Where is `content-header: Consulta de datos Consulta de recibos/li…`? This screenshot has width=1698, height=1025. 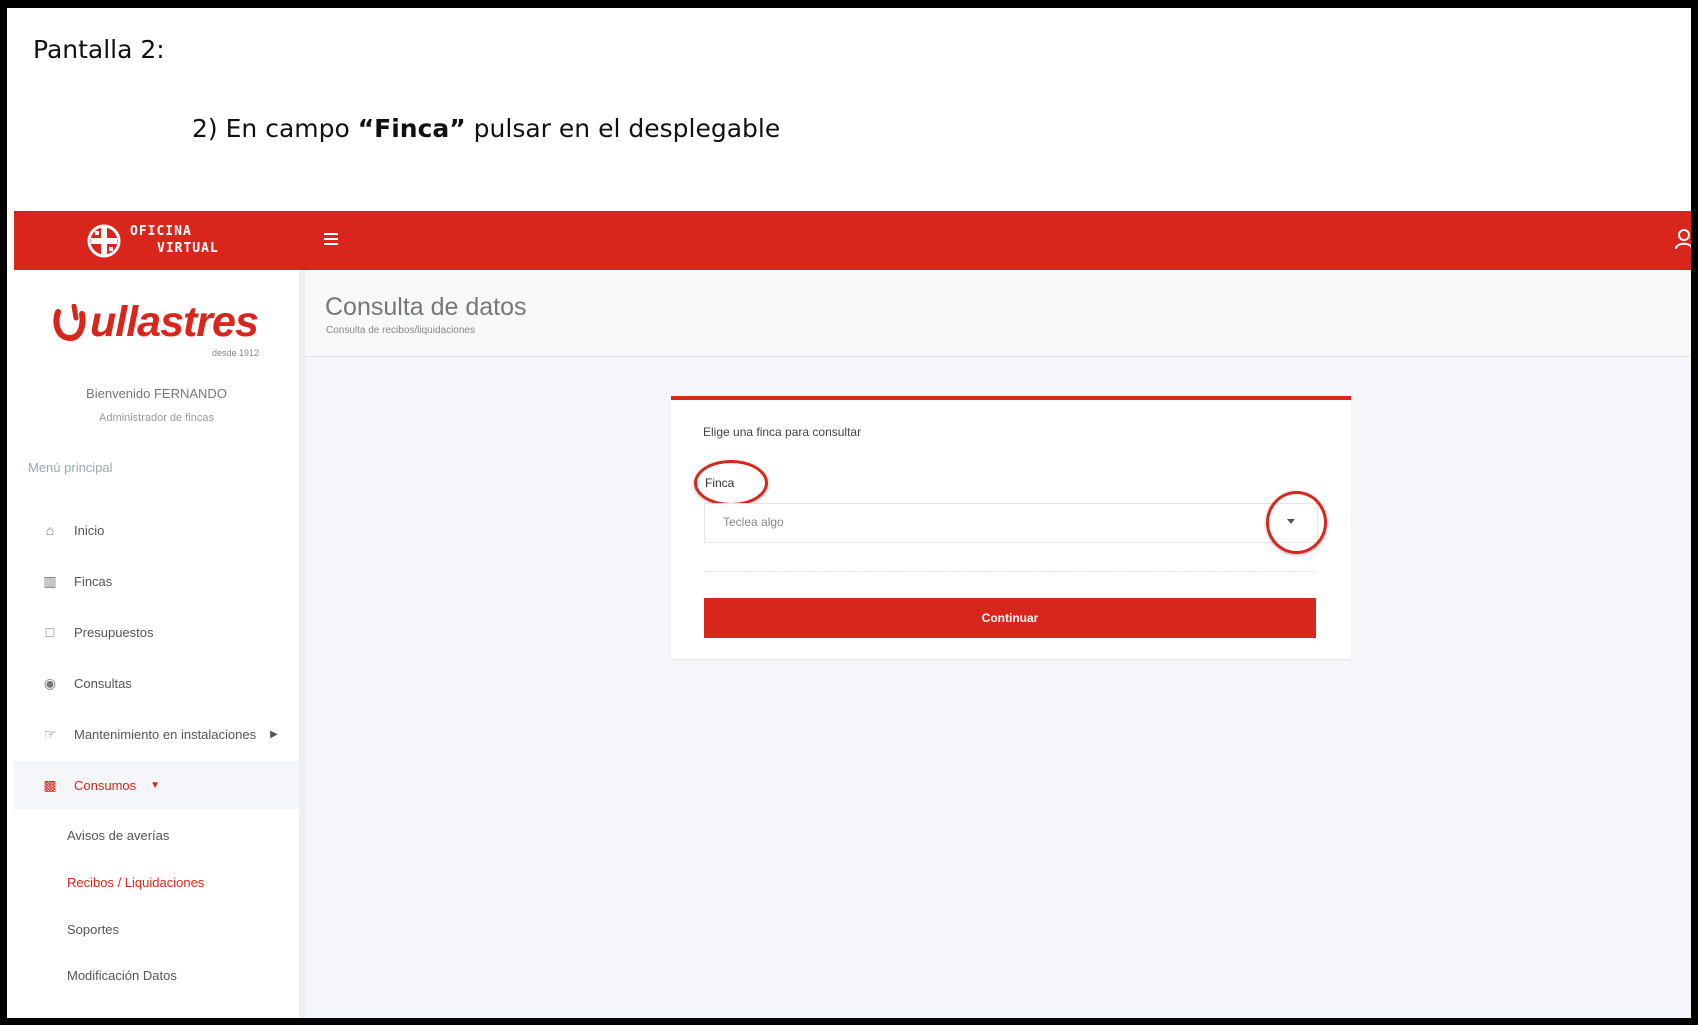
content-header: Consulta de datos Consulta de recibos/li… is located at coordinates (998, 313).